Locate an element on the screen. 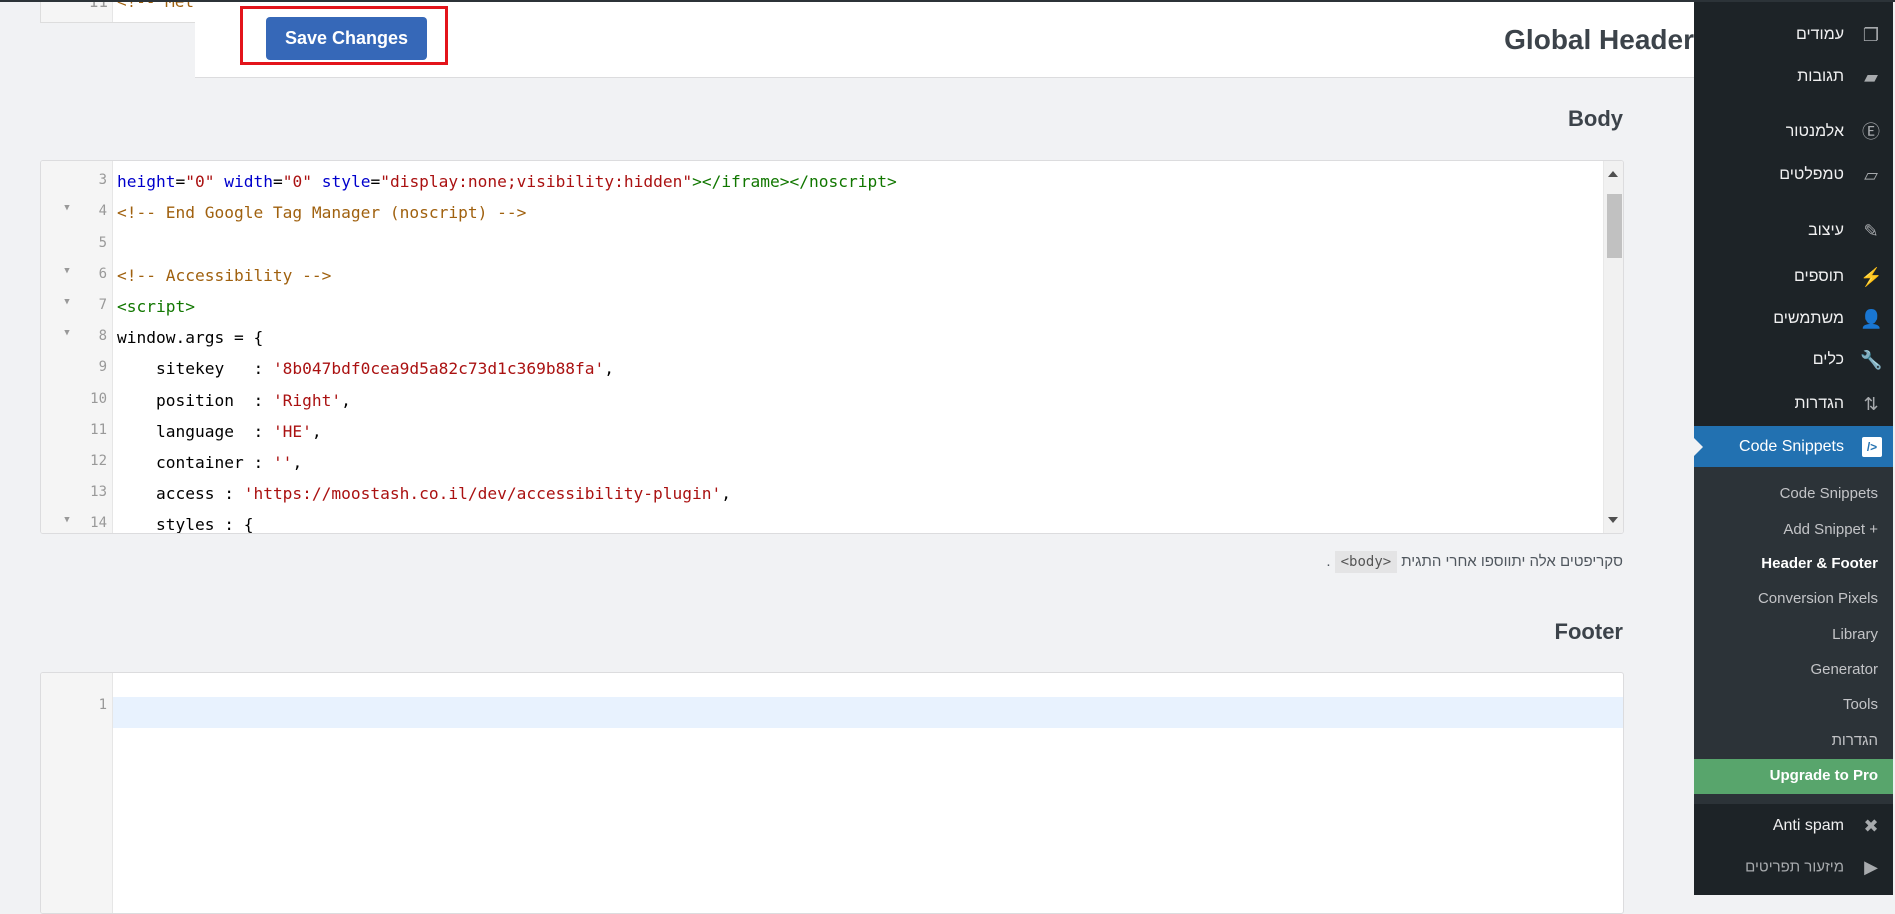  top-border is located at coordinates (947, 1).